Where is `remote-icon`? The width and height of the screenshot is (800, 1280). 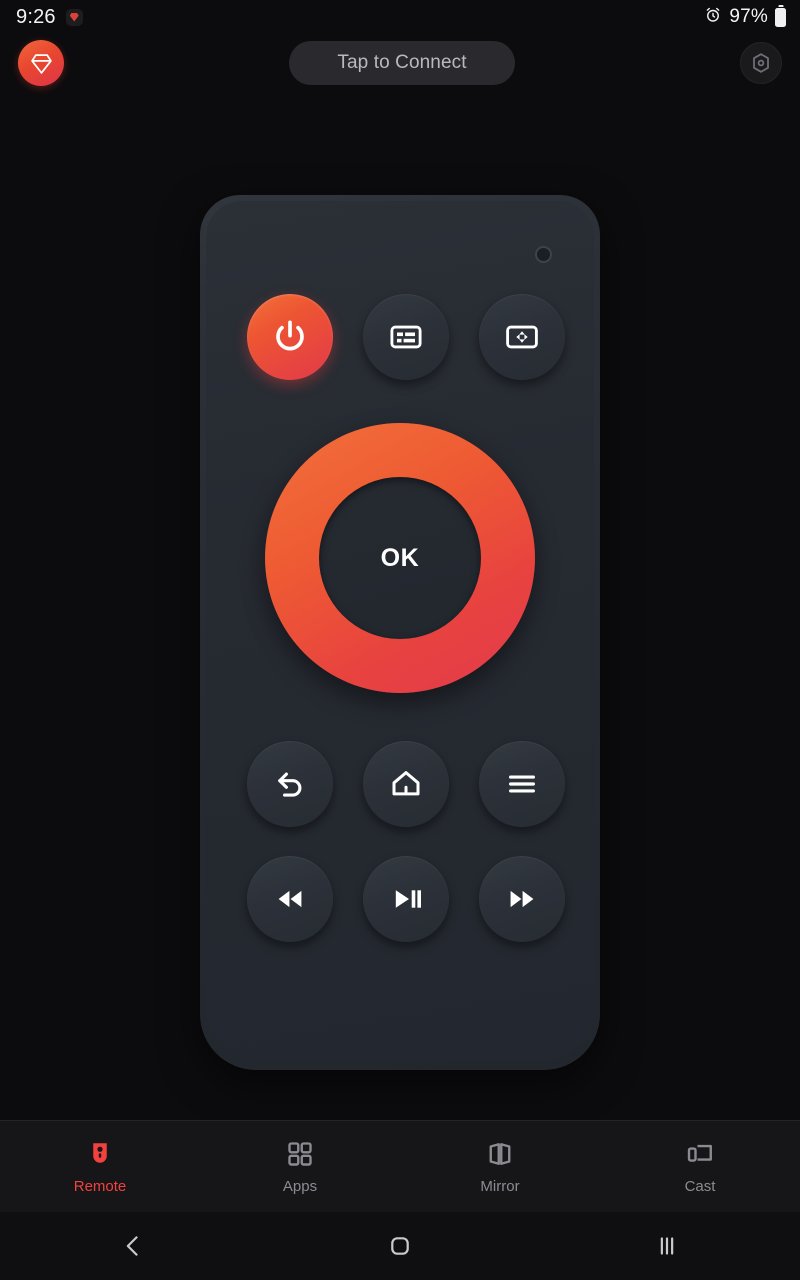
remote-icon is located at coordinates (100, 1152).